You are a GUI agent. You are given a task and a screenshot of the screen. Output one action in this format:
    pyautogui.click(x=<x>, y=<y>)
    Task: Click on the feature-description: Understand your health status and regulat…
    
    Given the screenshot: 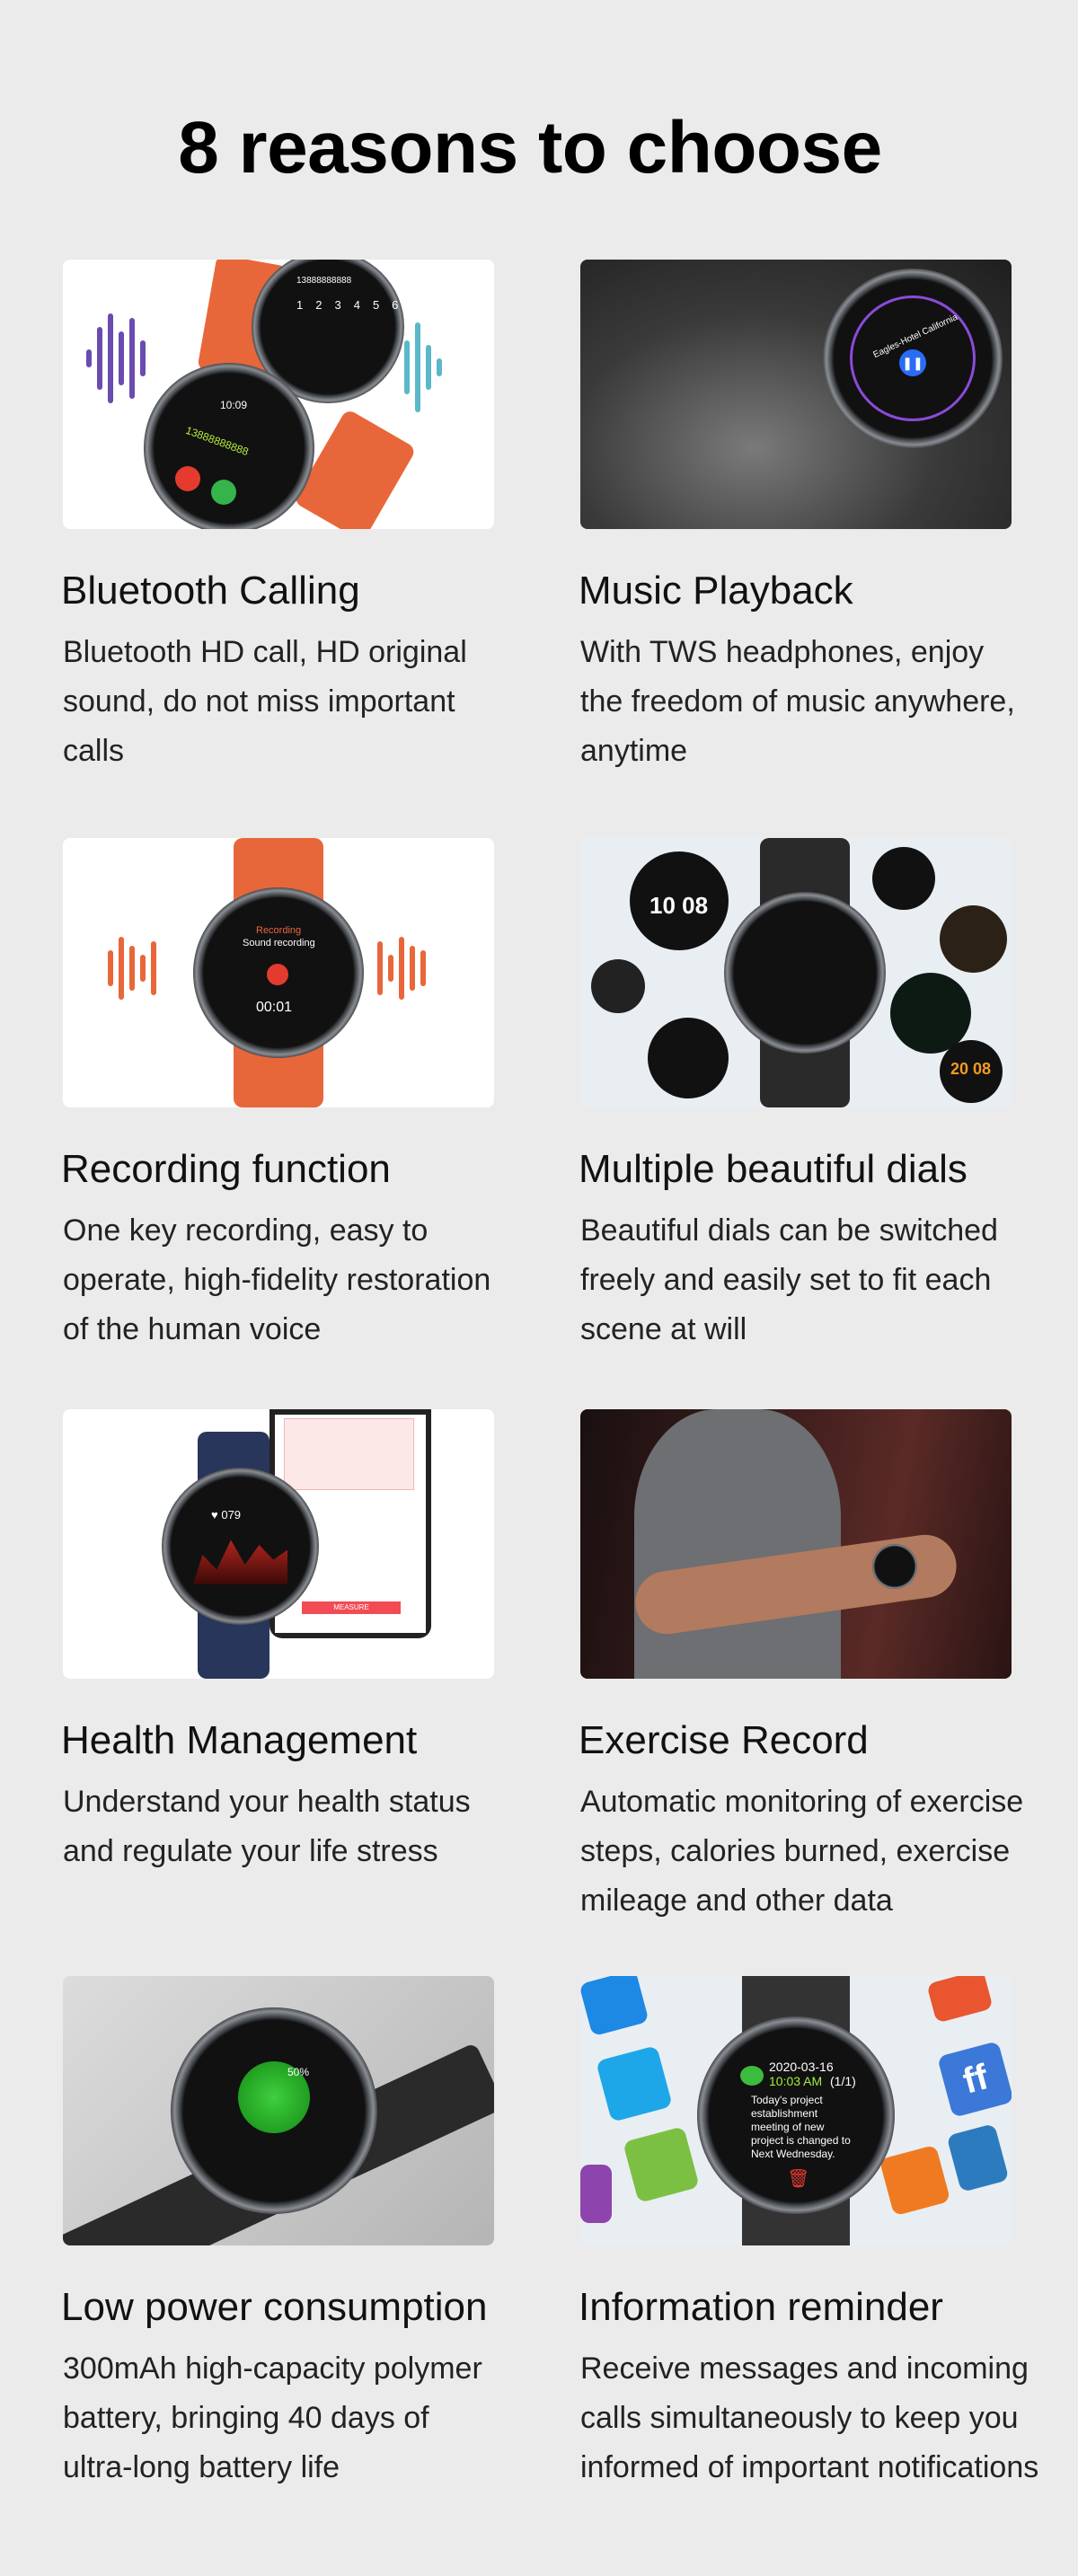 What is the action you would take?
    pyautogui.click(x=267, y=1826)
    